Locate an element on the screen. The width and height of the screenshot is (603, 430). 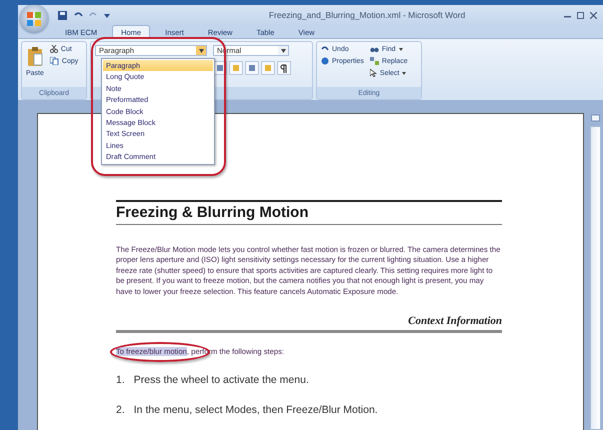
clipboard-icon is located at coordinates (34, 57).